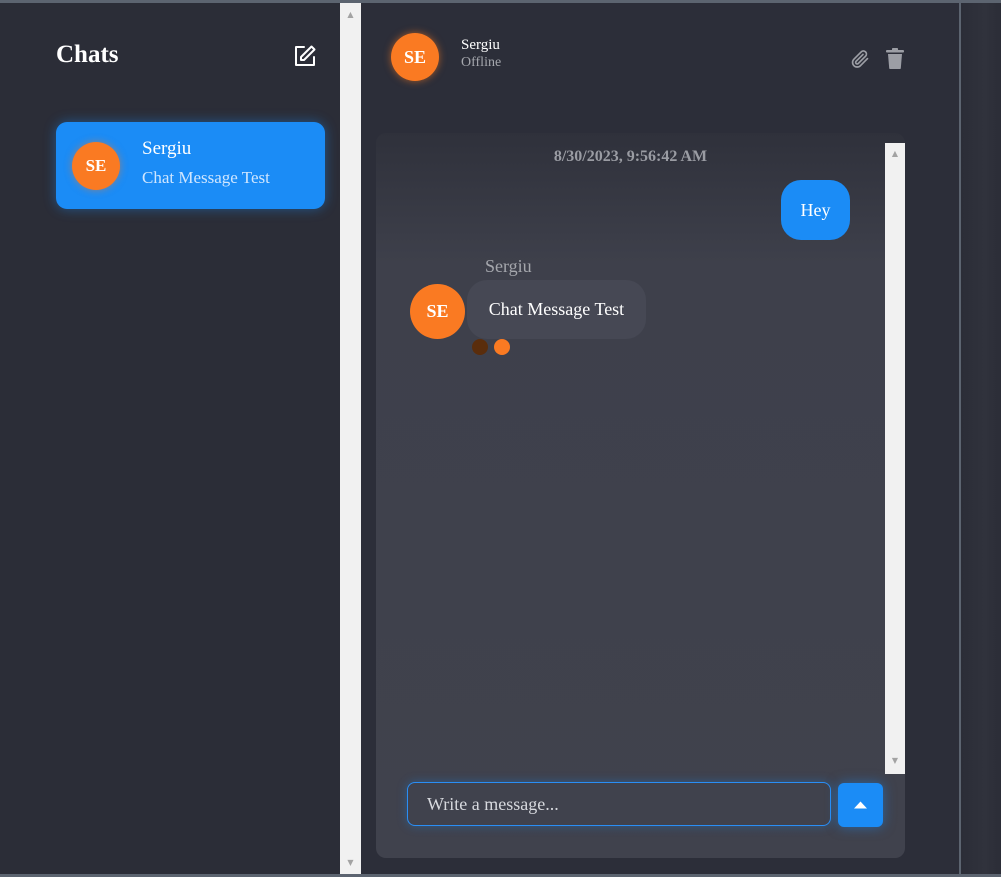 Image resolution: width=1001 pixels, height=877 pixels. What do you see at coordinates (481, 62) in the screenshot?
I see `contact-status: Offline` at bounding box center [481, 62].